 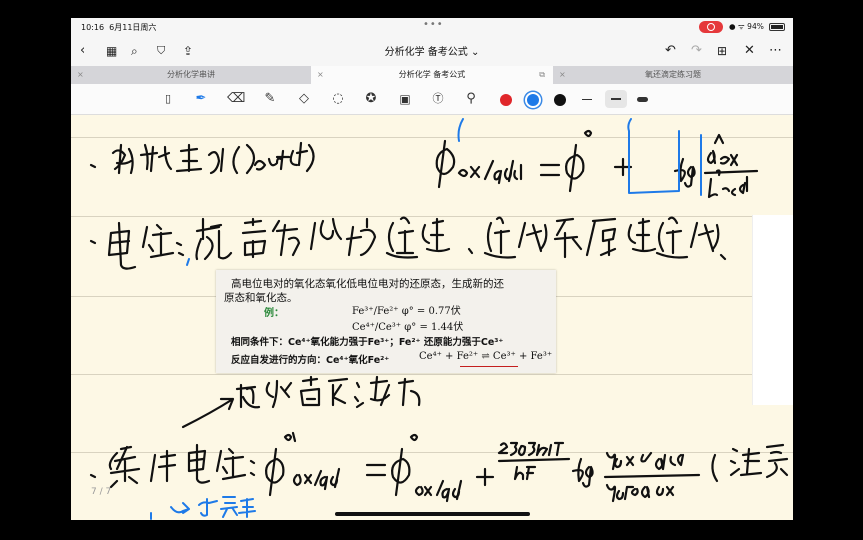 What do you see at coordinates (486, 356) in the screenshot?
I see `snippet-reaction: Ce⁴⁺ + Fe²⁺ ⇌ Ce³⁺ + Fe³⁺` at bounding box center [486, 356].